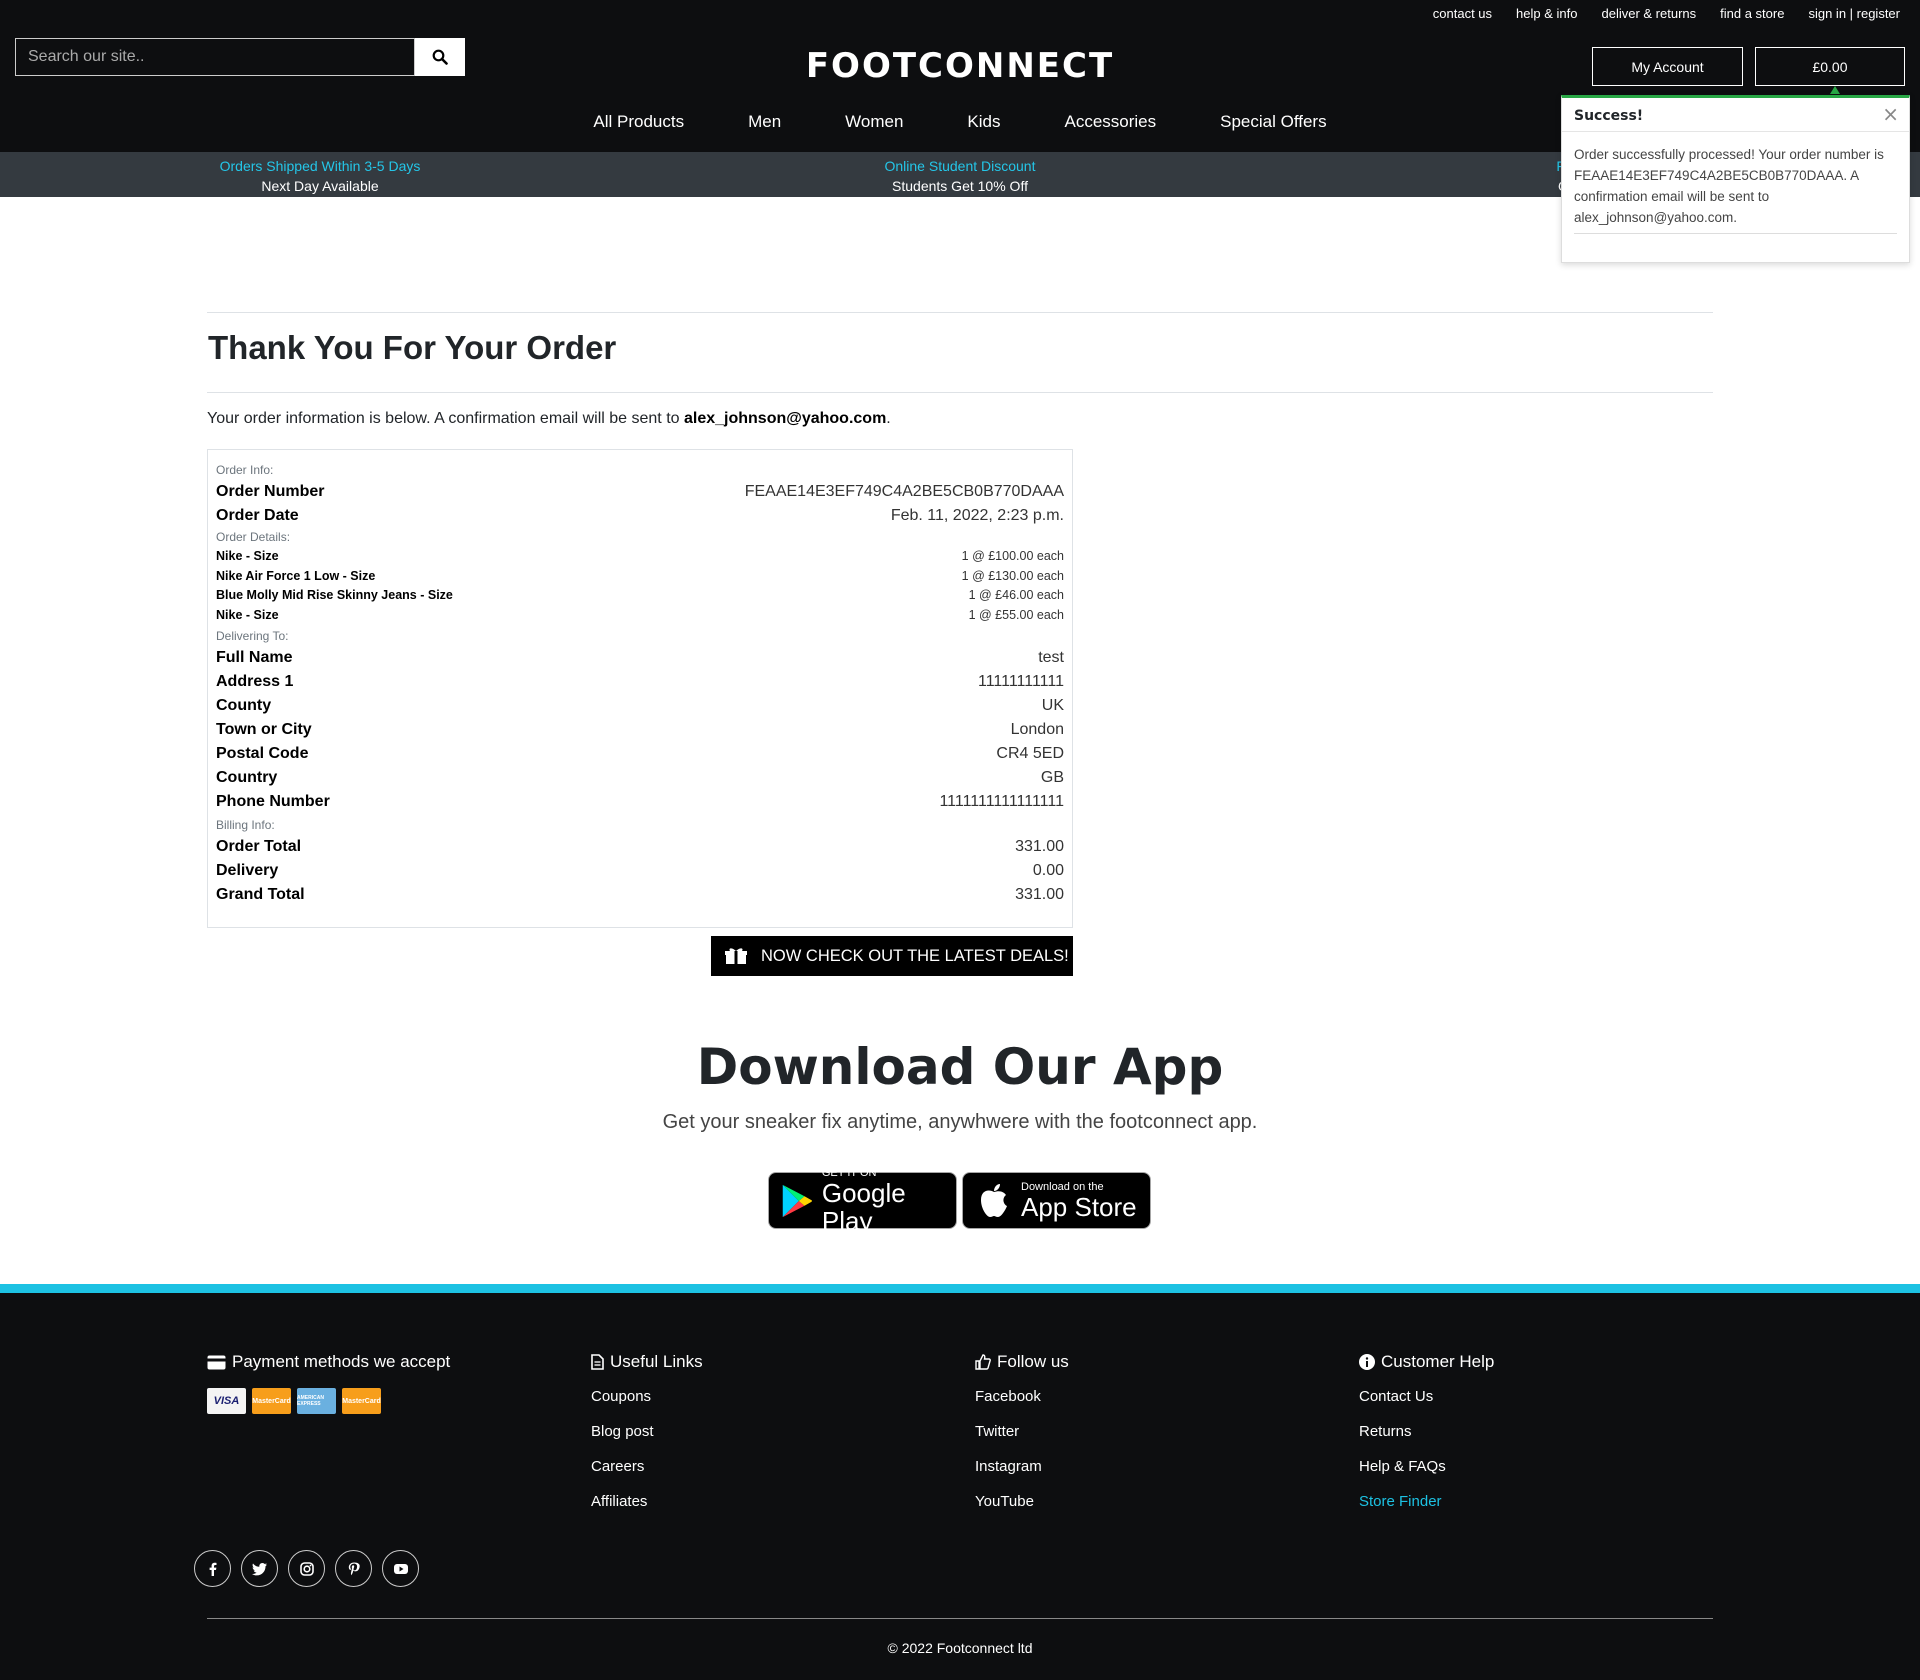 Image resolution: width=1920 pixels, height=1680 pixels. I want to click on help-faqs-link: Help & FAQs, so click(1426, 1475).